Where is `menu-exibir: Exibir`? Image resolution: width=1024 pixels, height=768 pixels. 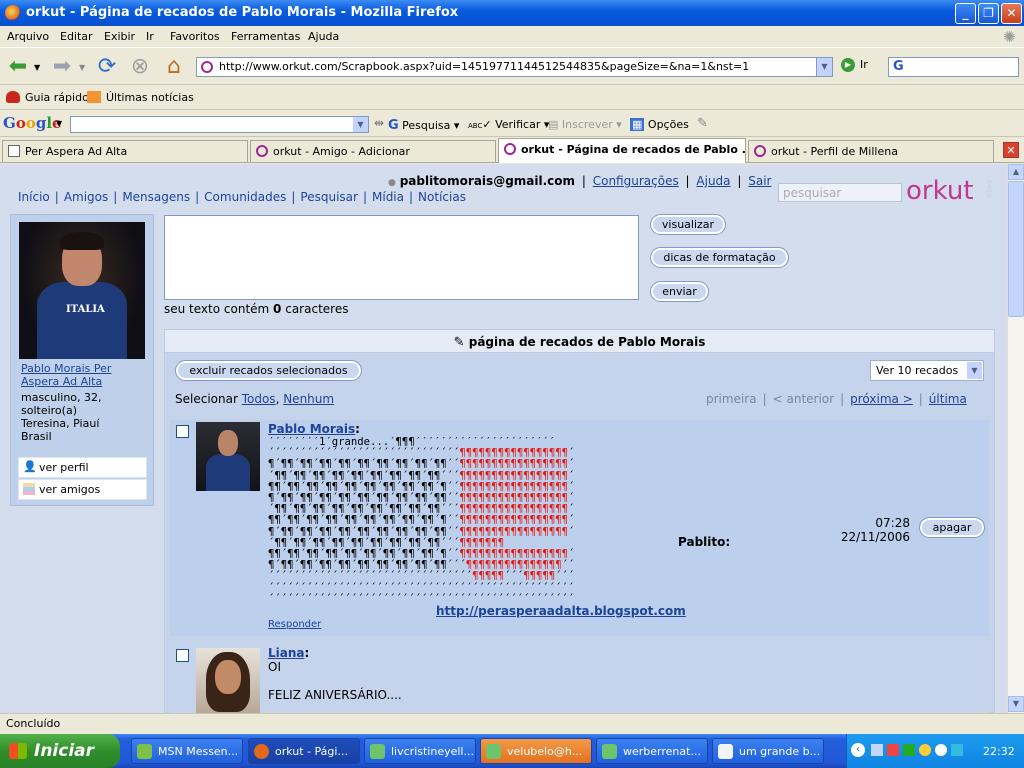
menu-exibir: Exibir is located at coordinates (119, 36).